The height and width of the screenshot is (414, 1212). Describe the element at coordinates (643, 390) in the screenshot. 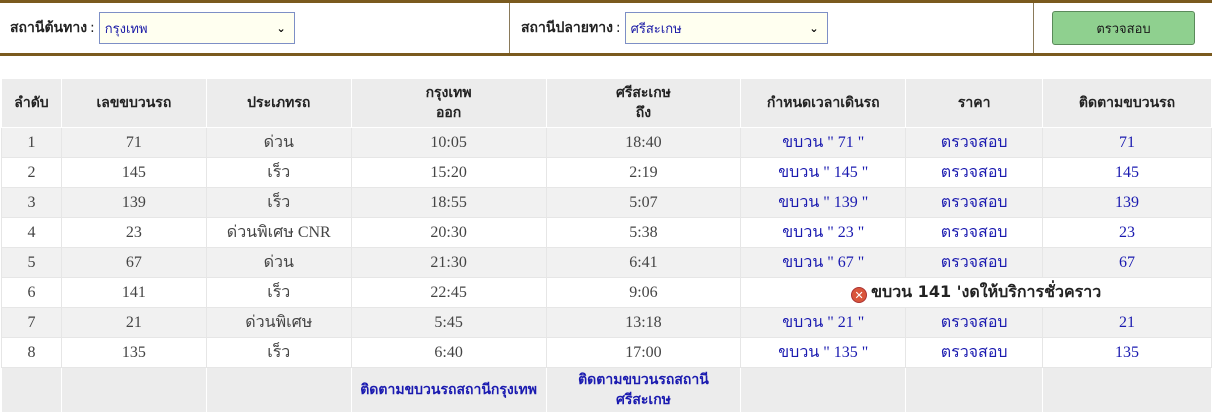

I see `track-destination-station-link: ติดตามขบวนรถสถานี ศรีสะเกษ` at that location.